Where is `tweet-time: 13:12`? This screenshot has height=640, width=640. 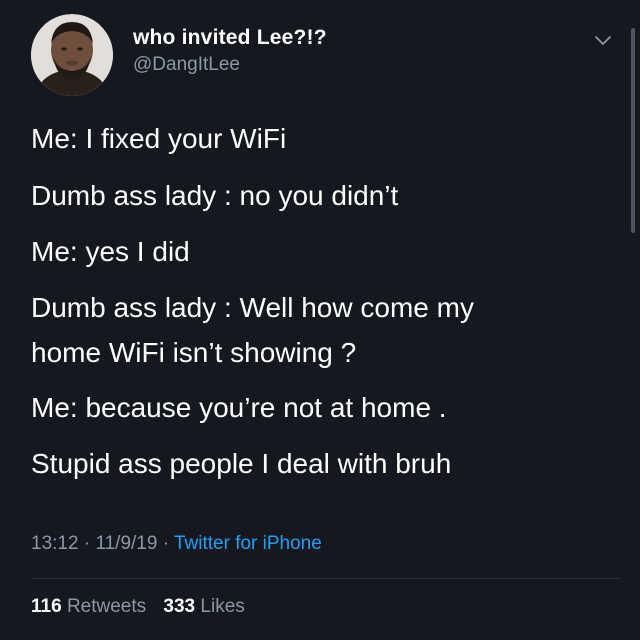
tweet-time: 13:12 is located at coordinates (55, 543).